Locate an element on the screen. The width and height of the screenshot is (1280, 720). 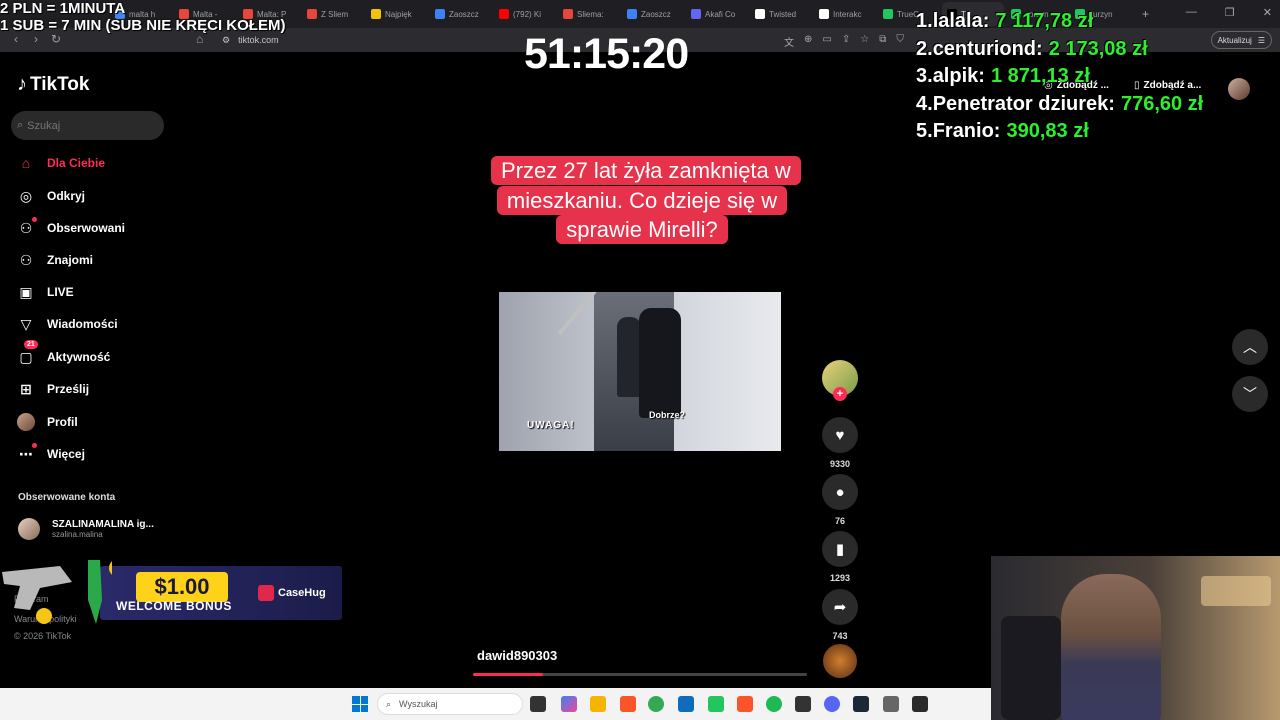
bookmark-icon: ▮ is located at coordinates (840, 549).